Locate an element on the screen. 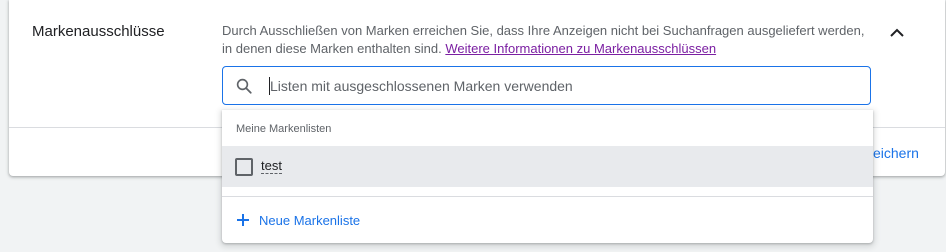 This screenshot has width=946, height=252. search-input is located at coordinates (560, 85).